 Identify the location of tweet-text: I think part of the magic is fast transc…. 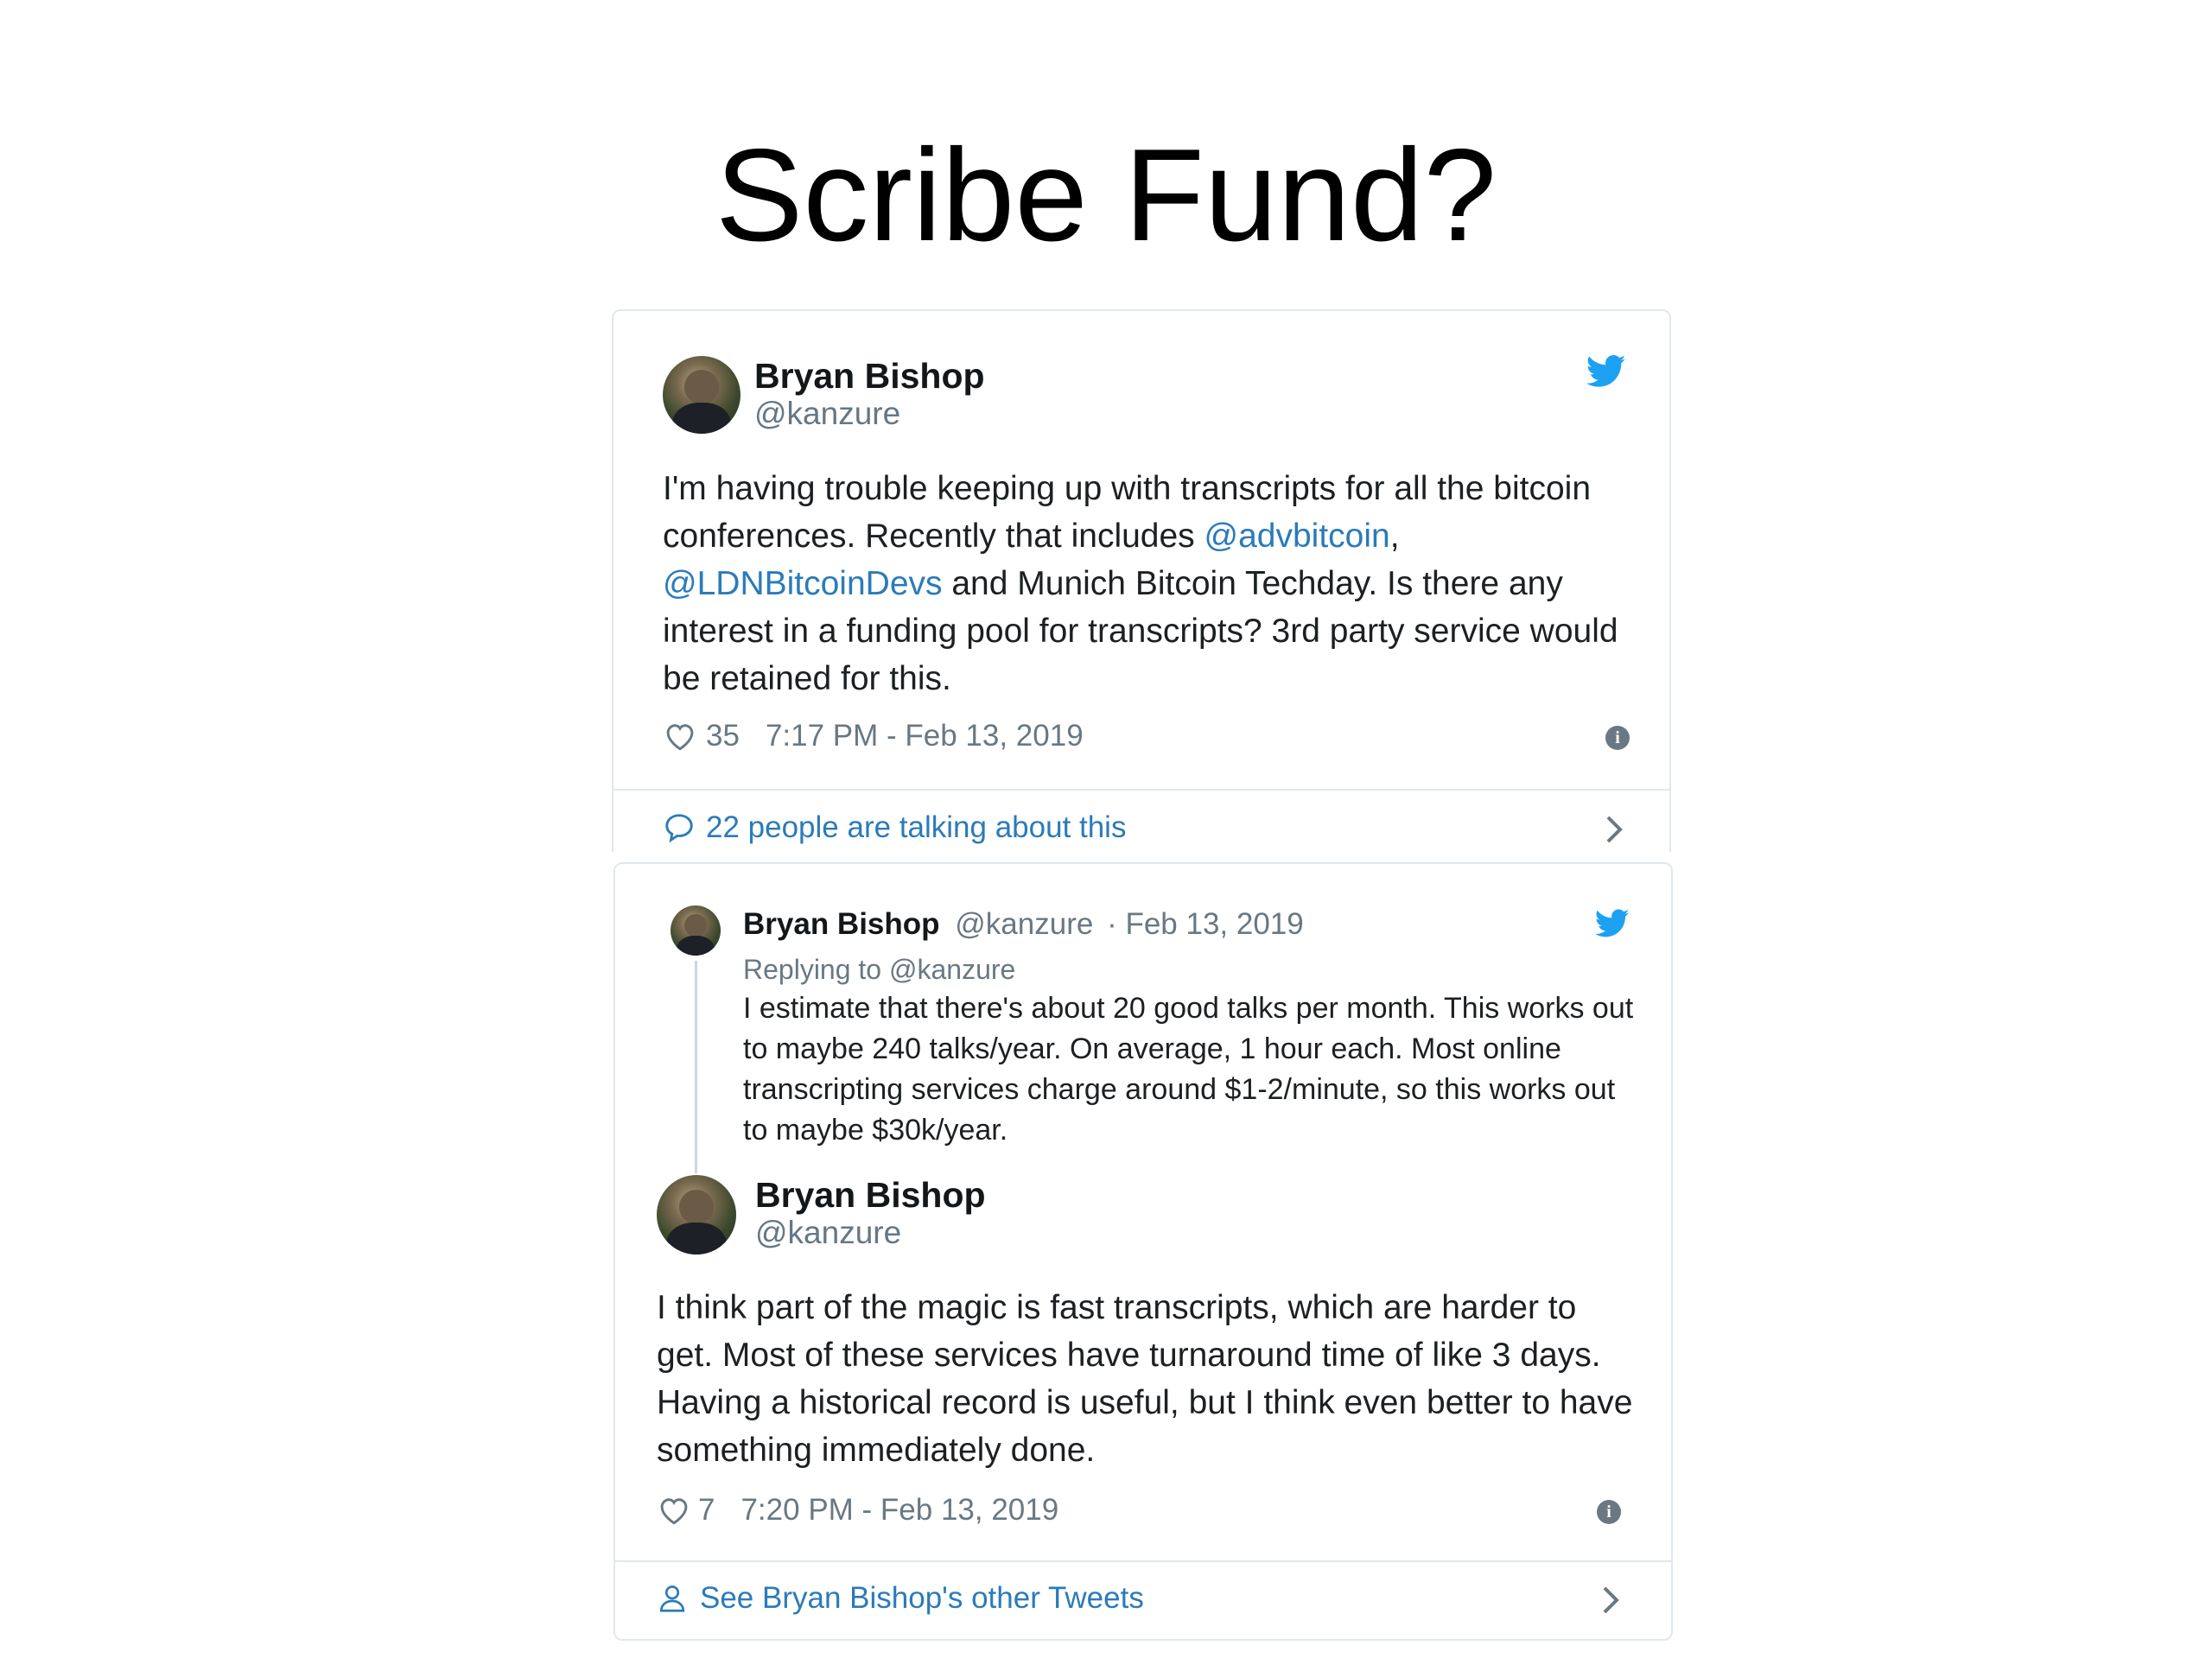
(1145, 1379).